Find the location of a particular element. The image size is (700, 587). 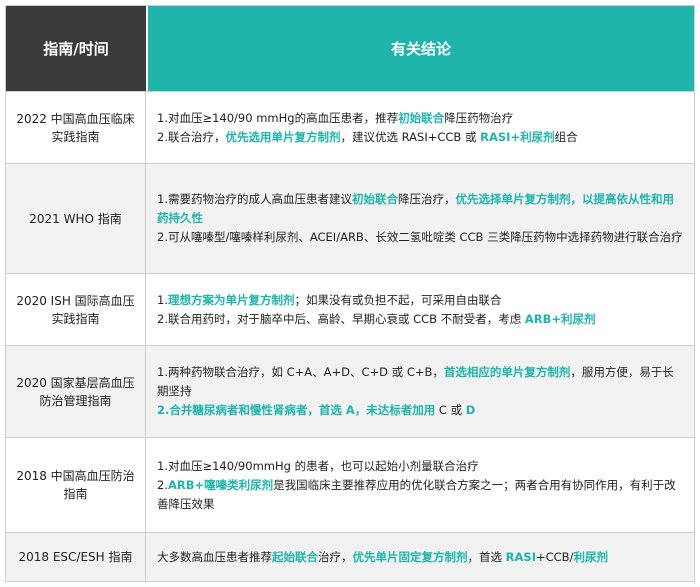

highlight-text: RASI+利尿剂 is located at coordinates (517, 136).